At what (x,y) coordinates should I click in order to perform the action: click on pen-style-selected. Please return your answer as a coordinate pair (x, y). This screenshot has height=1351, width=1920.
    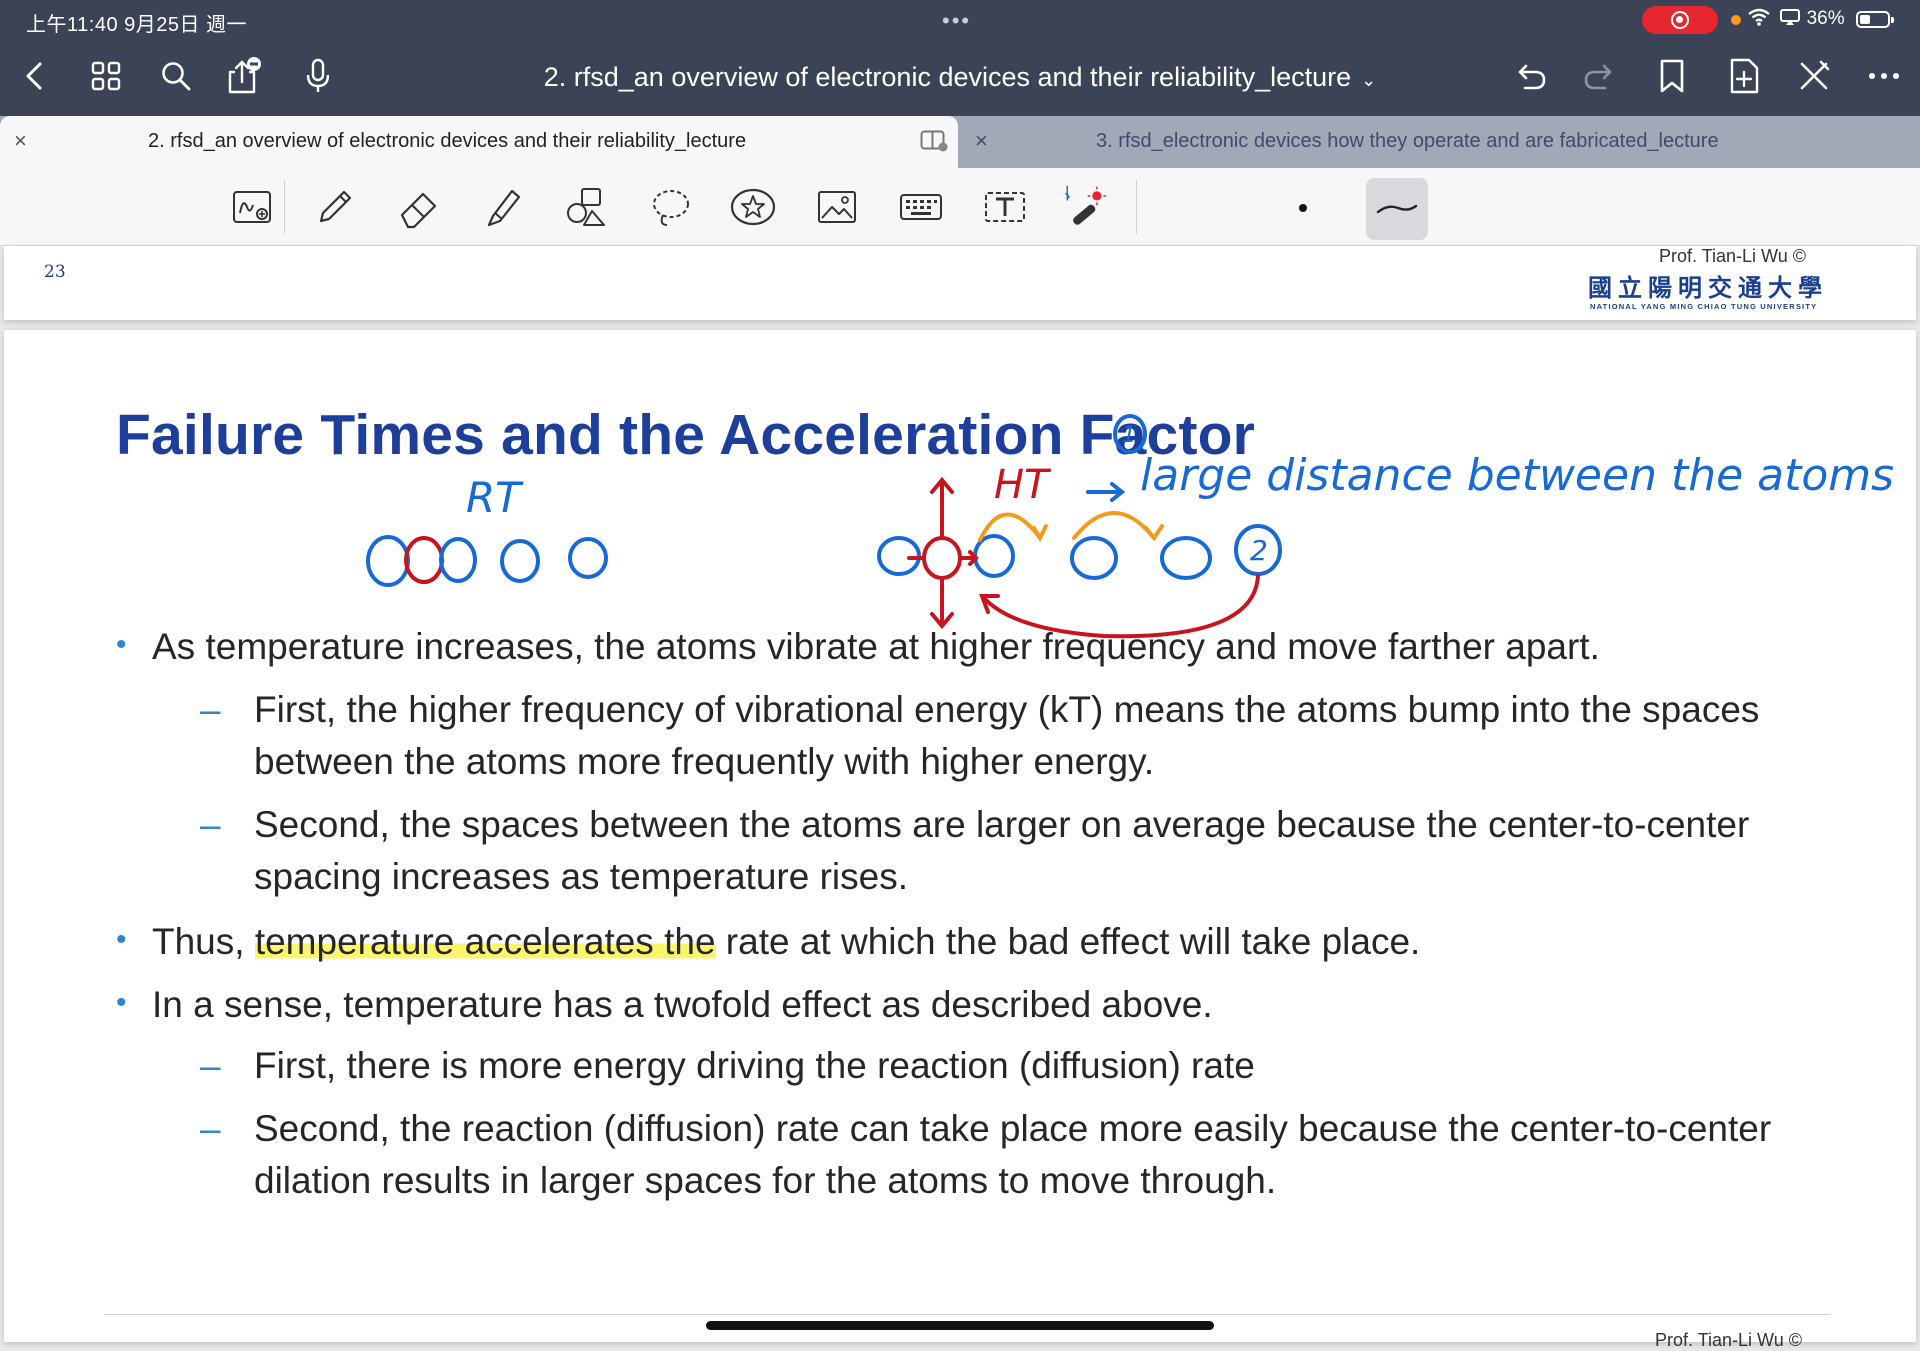
    Looking at the image, I should click on (1397, 209).